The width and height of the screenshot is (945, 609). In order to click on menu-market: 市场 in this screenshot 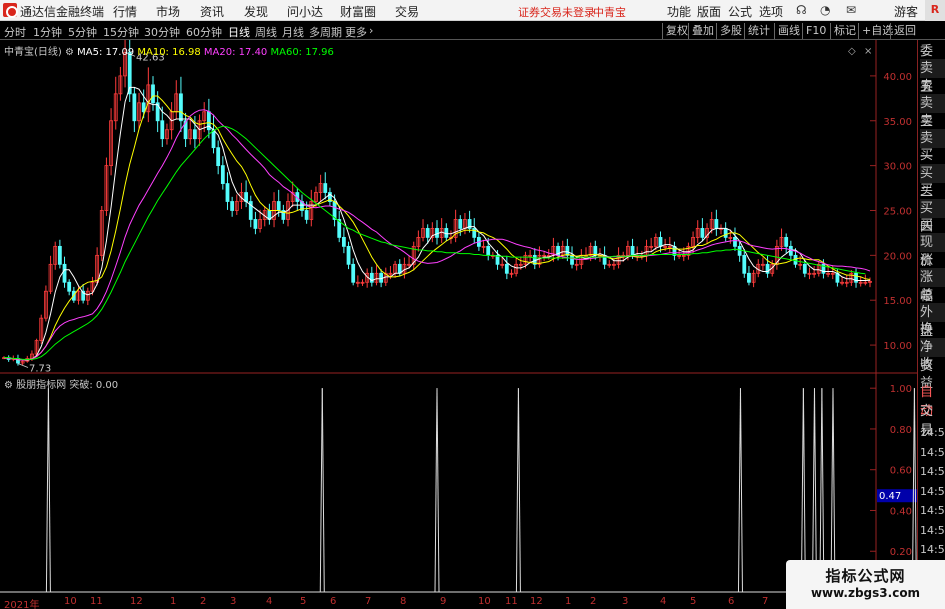, I will do `click(168, 11)`.